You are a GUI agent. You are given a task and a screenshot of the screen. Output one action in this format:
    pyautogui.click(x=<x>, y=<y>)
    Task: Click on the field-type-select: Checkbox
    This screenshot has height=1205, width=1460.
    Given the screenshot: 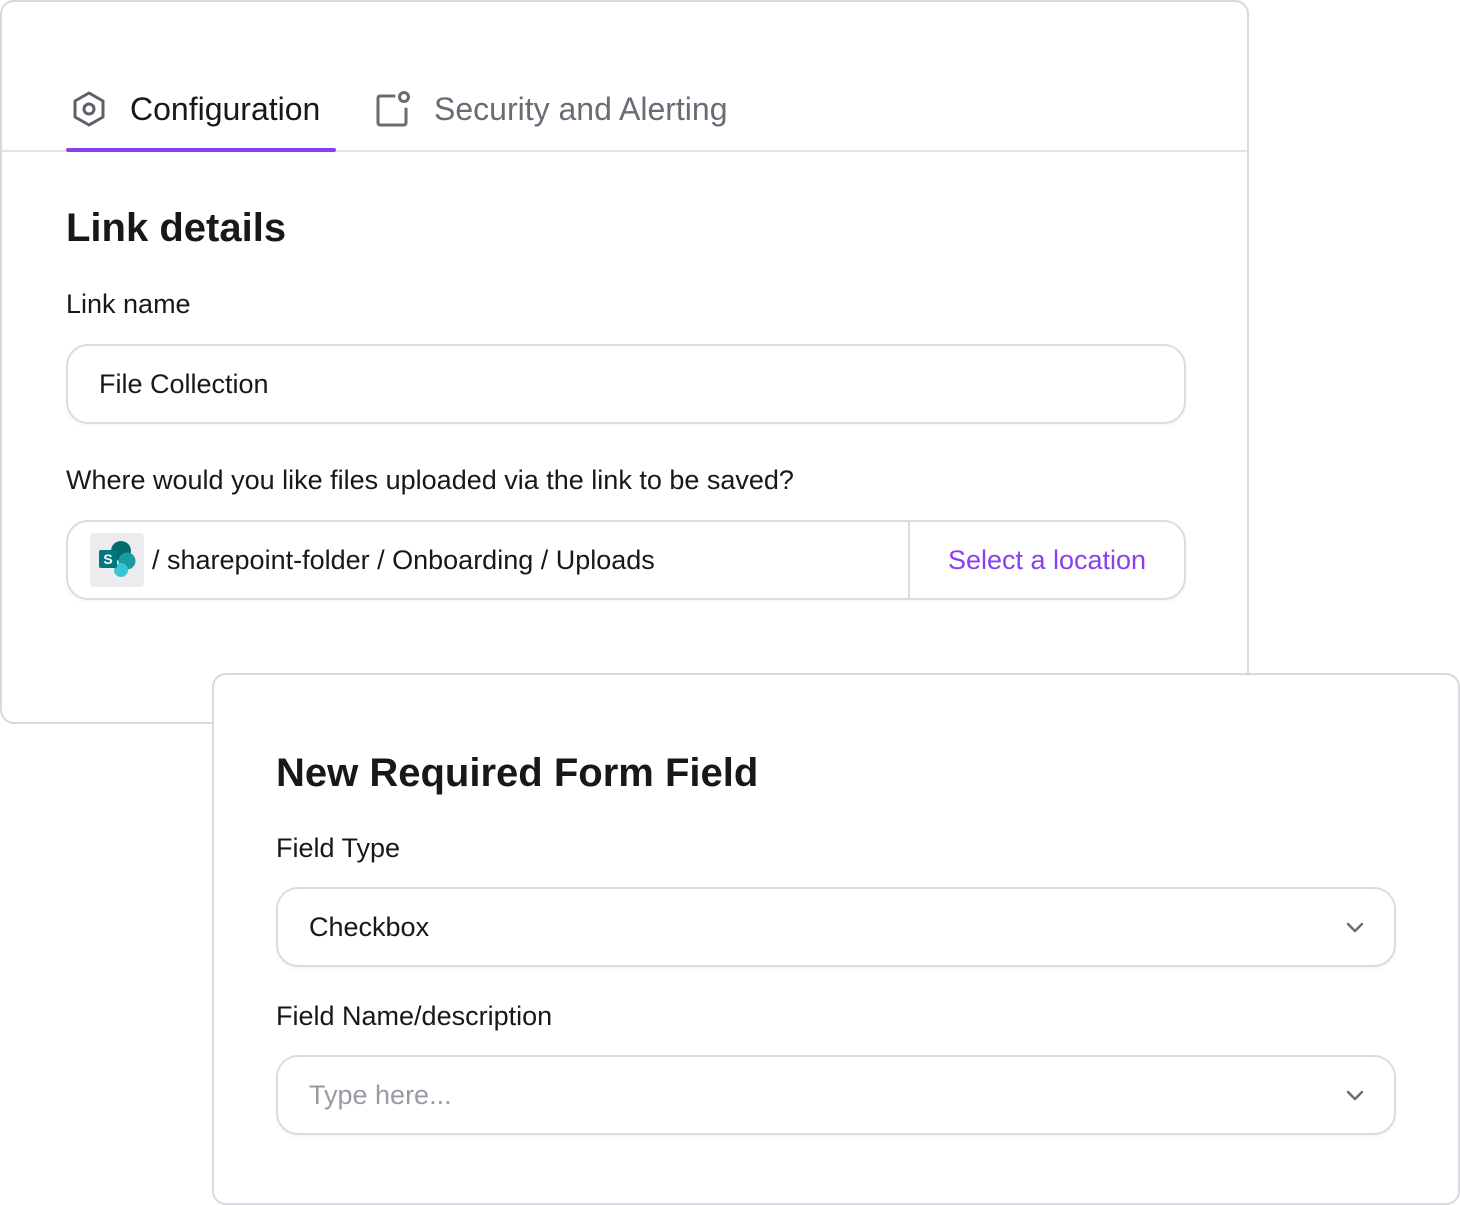 What is the action you would take?
    pyautogui.click(x=836, y=927)
    